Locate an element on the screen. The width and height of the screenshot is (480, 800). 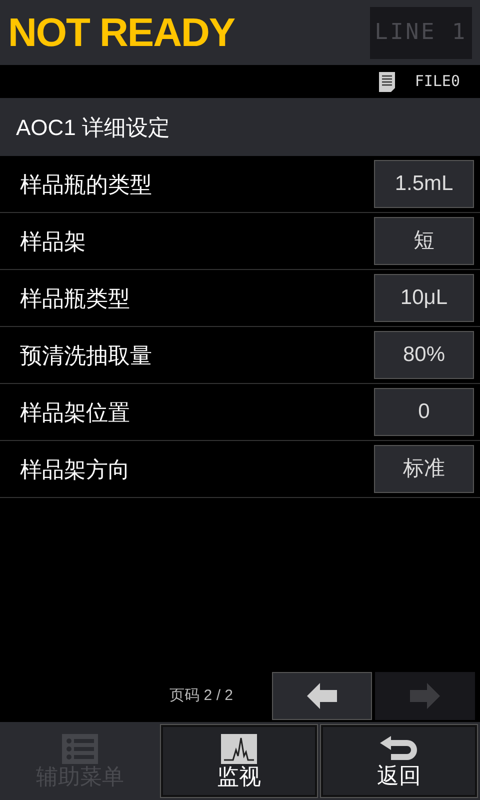
setting-value-button: 0 is located at coordinates (424, 412).